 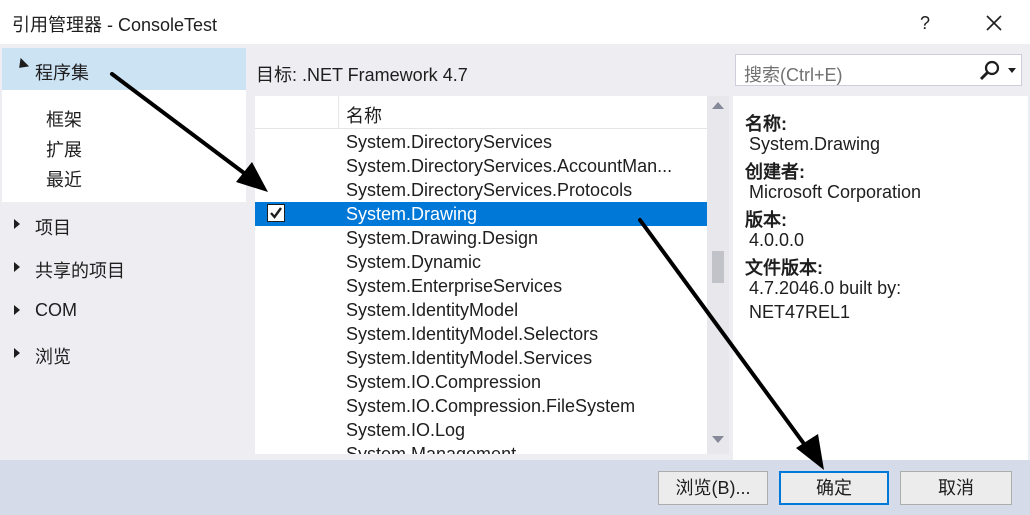 What do you see at coordinates (472, 334) in the screenshot?
I see `list-item-label: System.IdentityModel.Selectors` at bounding box center [472, 334].